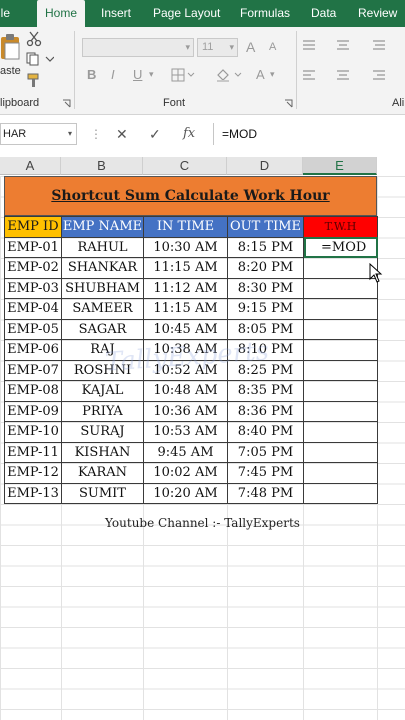  What do you see at coordinates (33, 411) in the screenshot?
I see `cell-emp-id: EMP-09` at bounding box center [33, 411].